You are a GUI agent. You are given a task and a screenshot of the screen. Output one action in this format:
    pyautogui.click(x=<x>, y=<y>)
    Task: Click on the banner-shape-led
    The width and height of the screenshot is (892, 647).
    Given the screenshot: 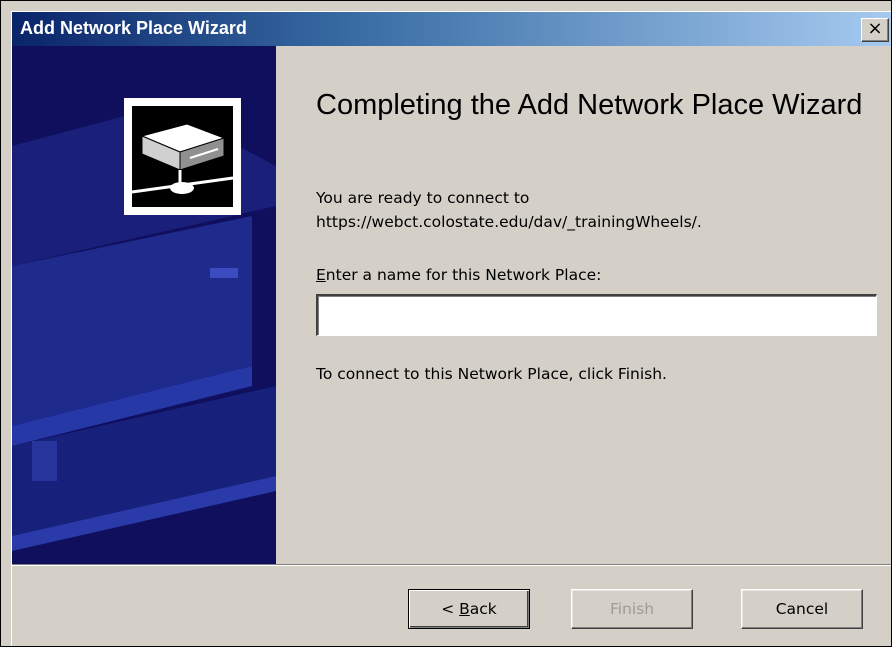 What is the action you would take?
    pyautogui.click(x=224, y=273)
    